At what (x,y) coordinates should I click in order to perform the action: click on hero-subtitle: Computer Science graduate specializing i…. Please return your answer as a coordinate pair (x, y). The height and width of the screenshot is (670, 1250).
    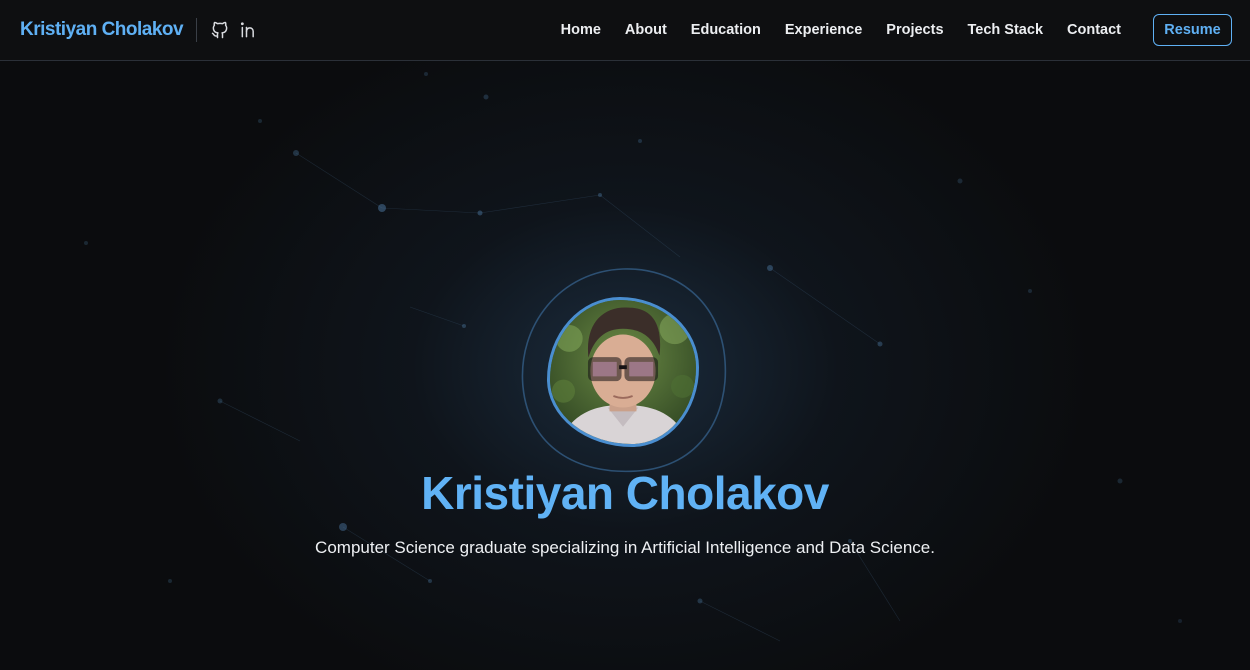
    Looking at the image, I should click on (625, 547).